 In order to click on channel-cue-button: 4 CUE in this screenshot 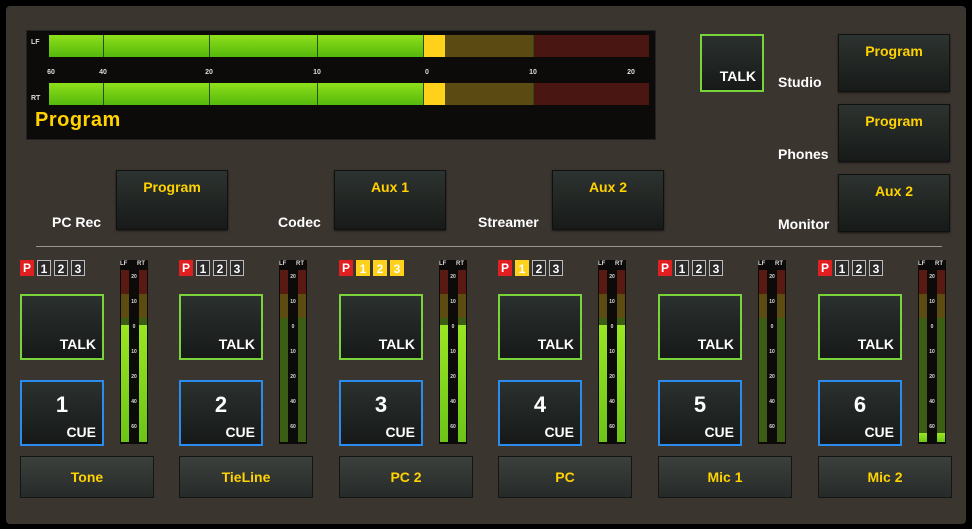, I will do `click(540, 413)`.